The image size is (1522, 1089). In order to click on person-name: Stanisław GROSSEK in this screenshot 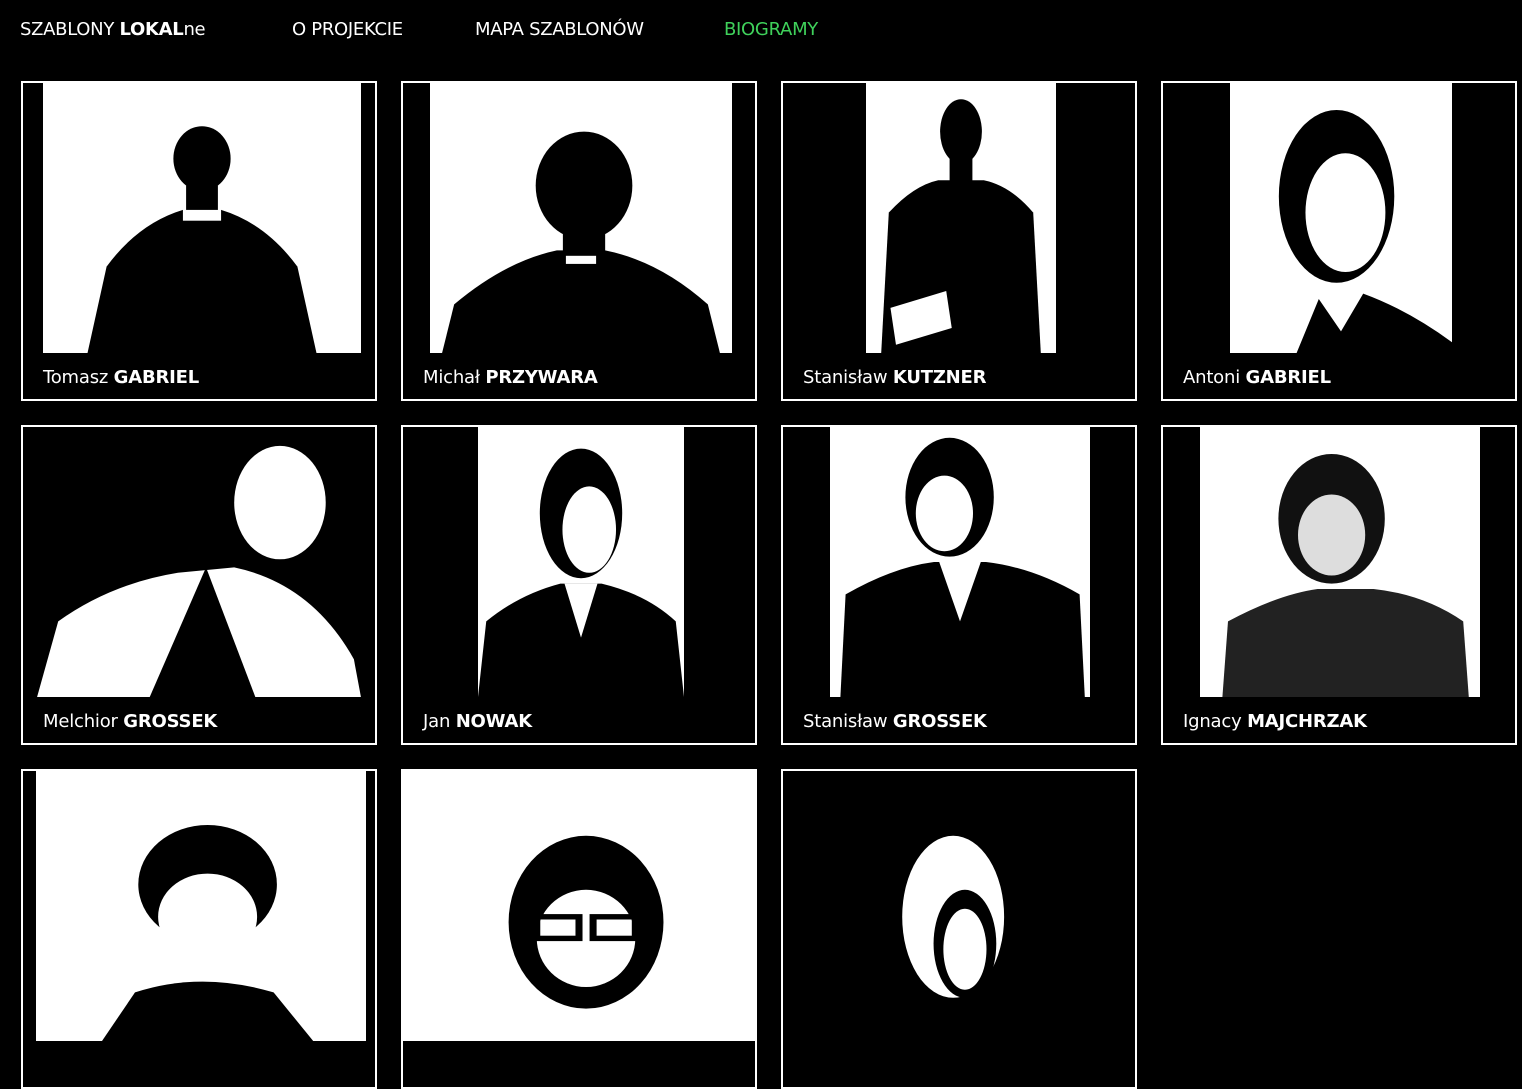, I will do `click(895, 721)`.